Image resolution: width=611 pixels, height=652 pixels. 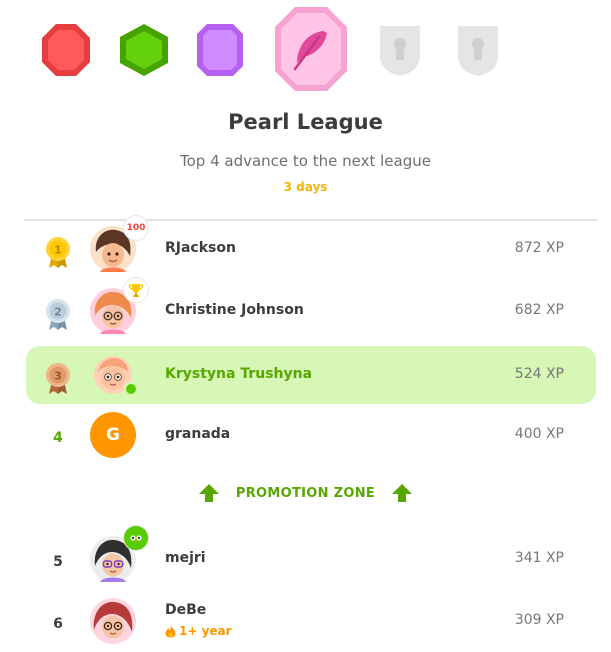 I want to click on leaderboard-row: 4 G granada 400 XP, so click(x=311, y=435).